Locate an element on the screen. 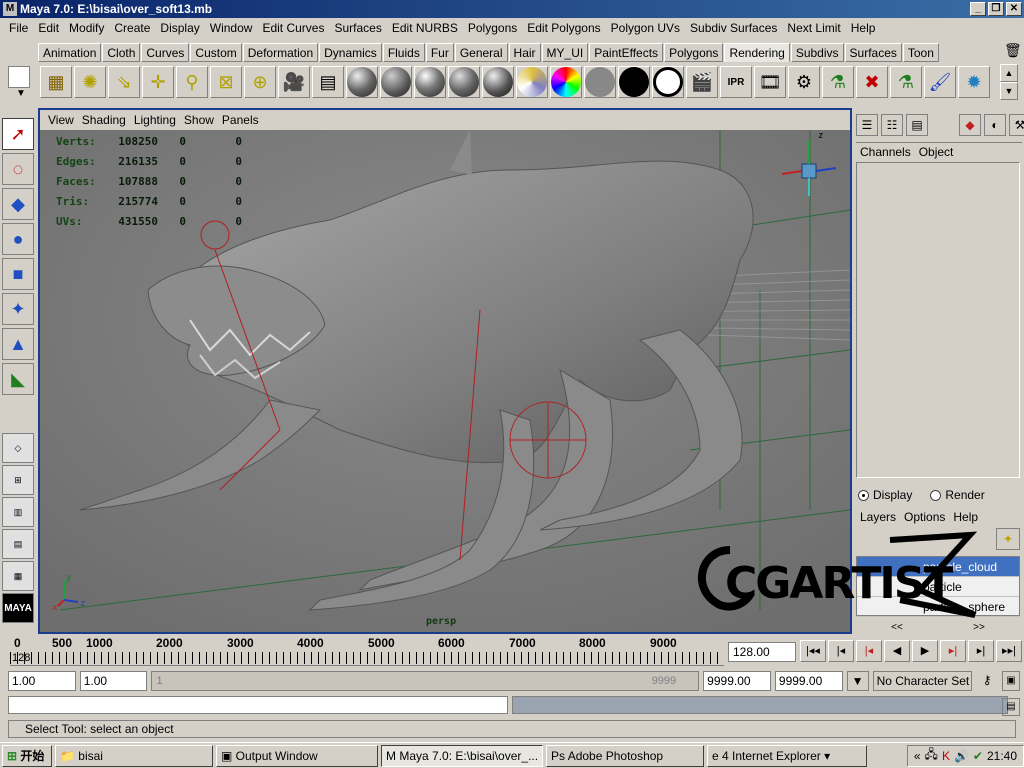 Image resolution: width=1024 pixels, height=768 pixels. ramp-shader-icon is located at coordinates (566, 82).